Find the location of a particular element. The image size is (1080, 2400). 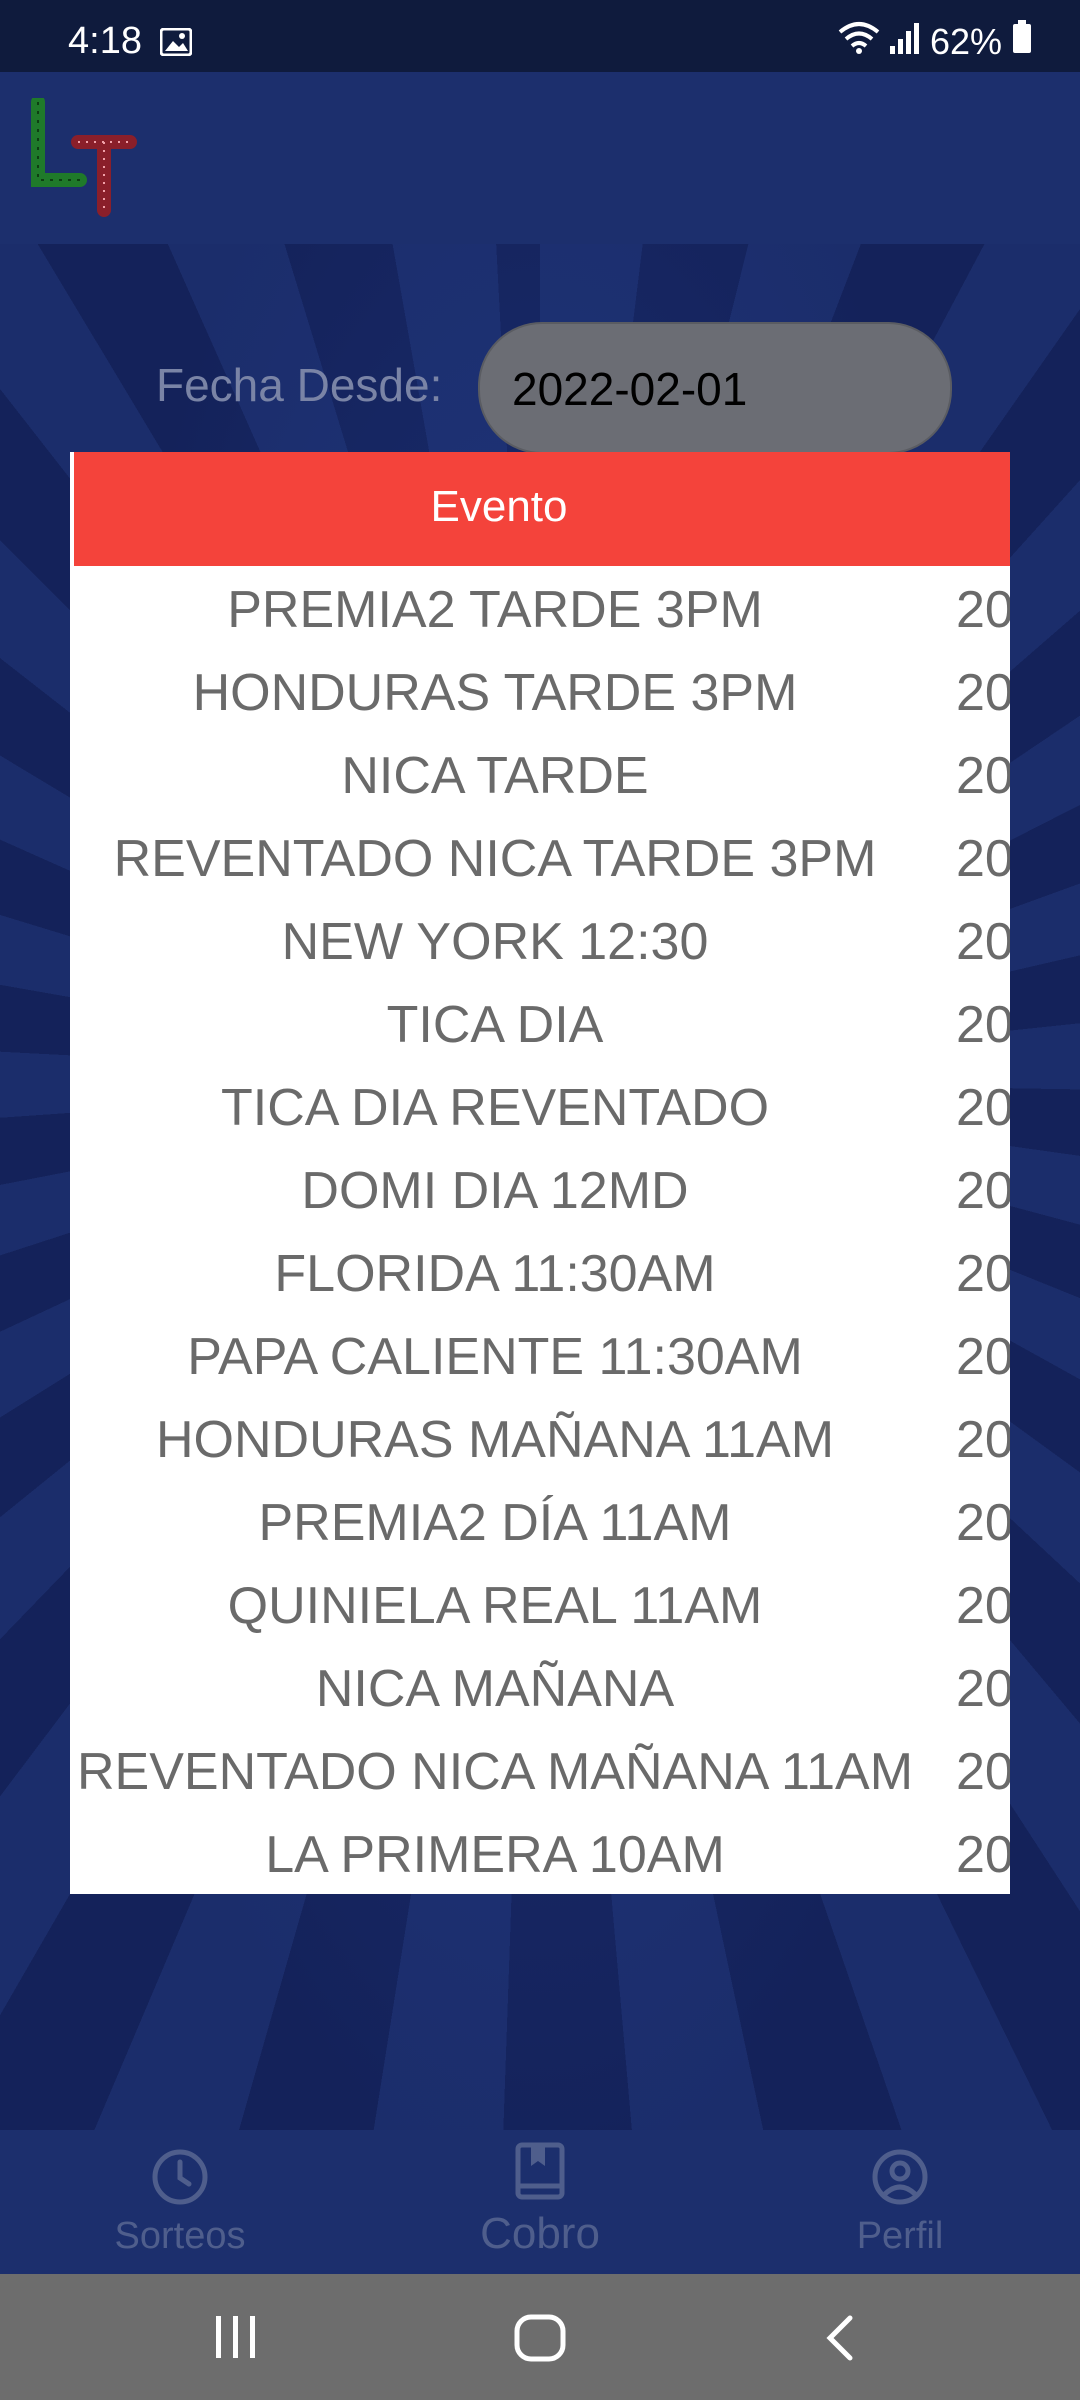

wifi-icon is located at coordinates (859, 41).